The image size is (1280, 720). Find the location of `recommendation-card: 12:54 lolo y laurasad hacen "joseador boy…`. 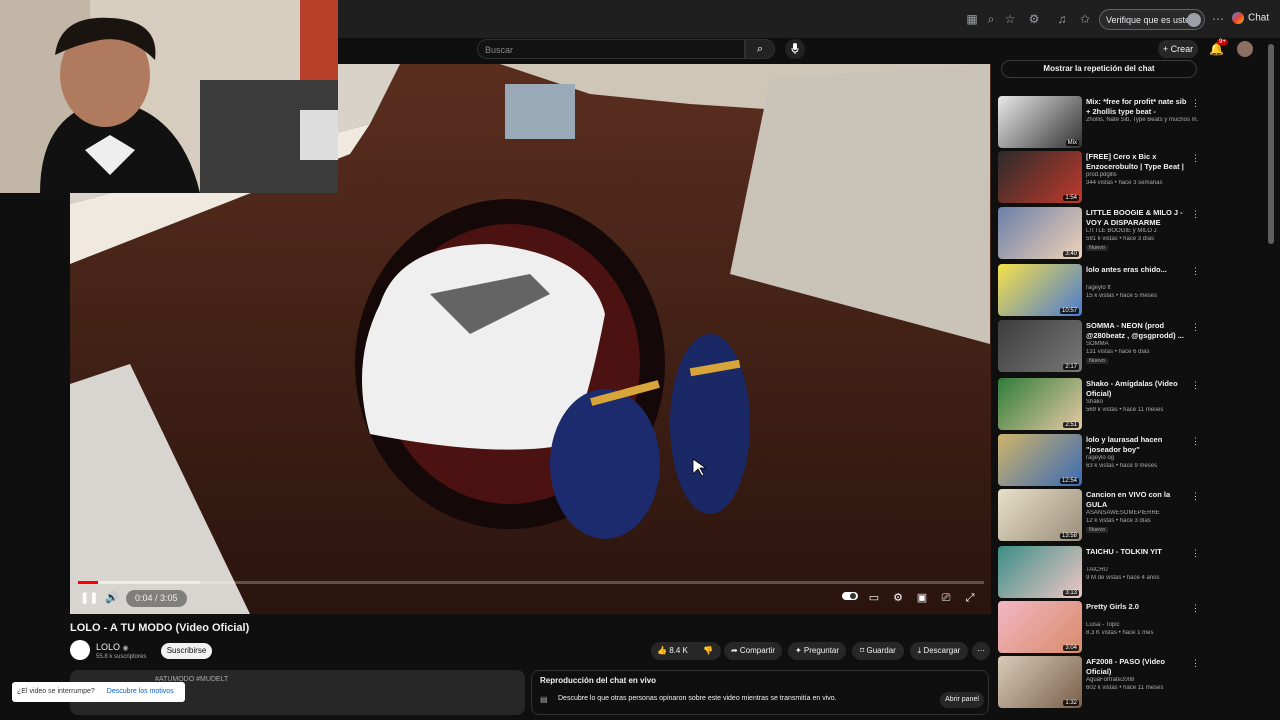

recommendation-card: 12:54 lolo y laurasad hacen "joseador boy… is located at coordinates (1100, 460).